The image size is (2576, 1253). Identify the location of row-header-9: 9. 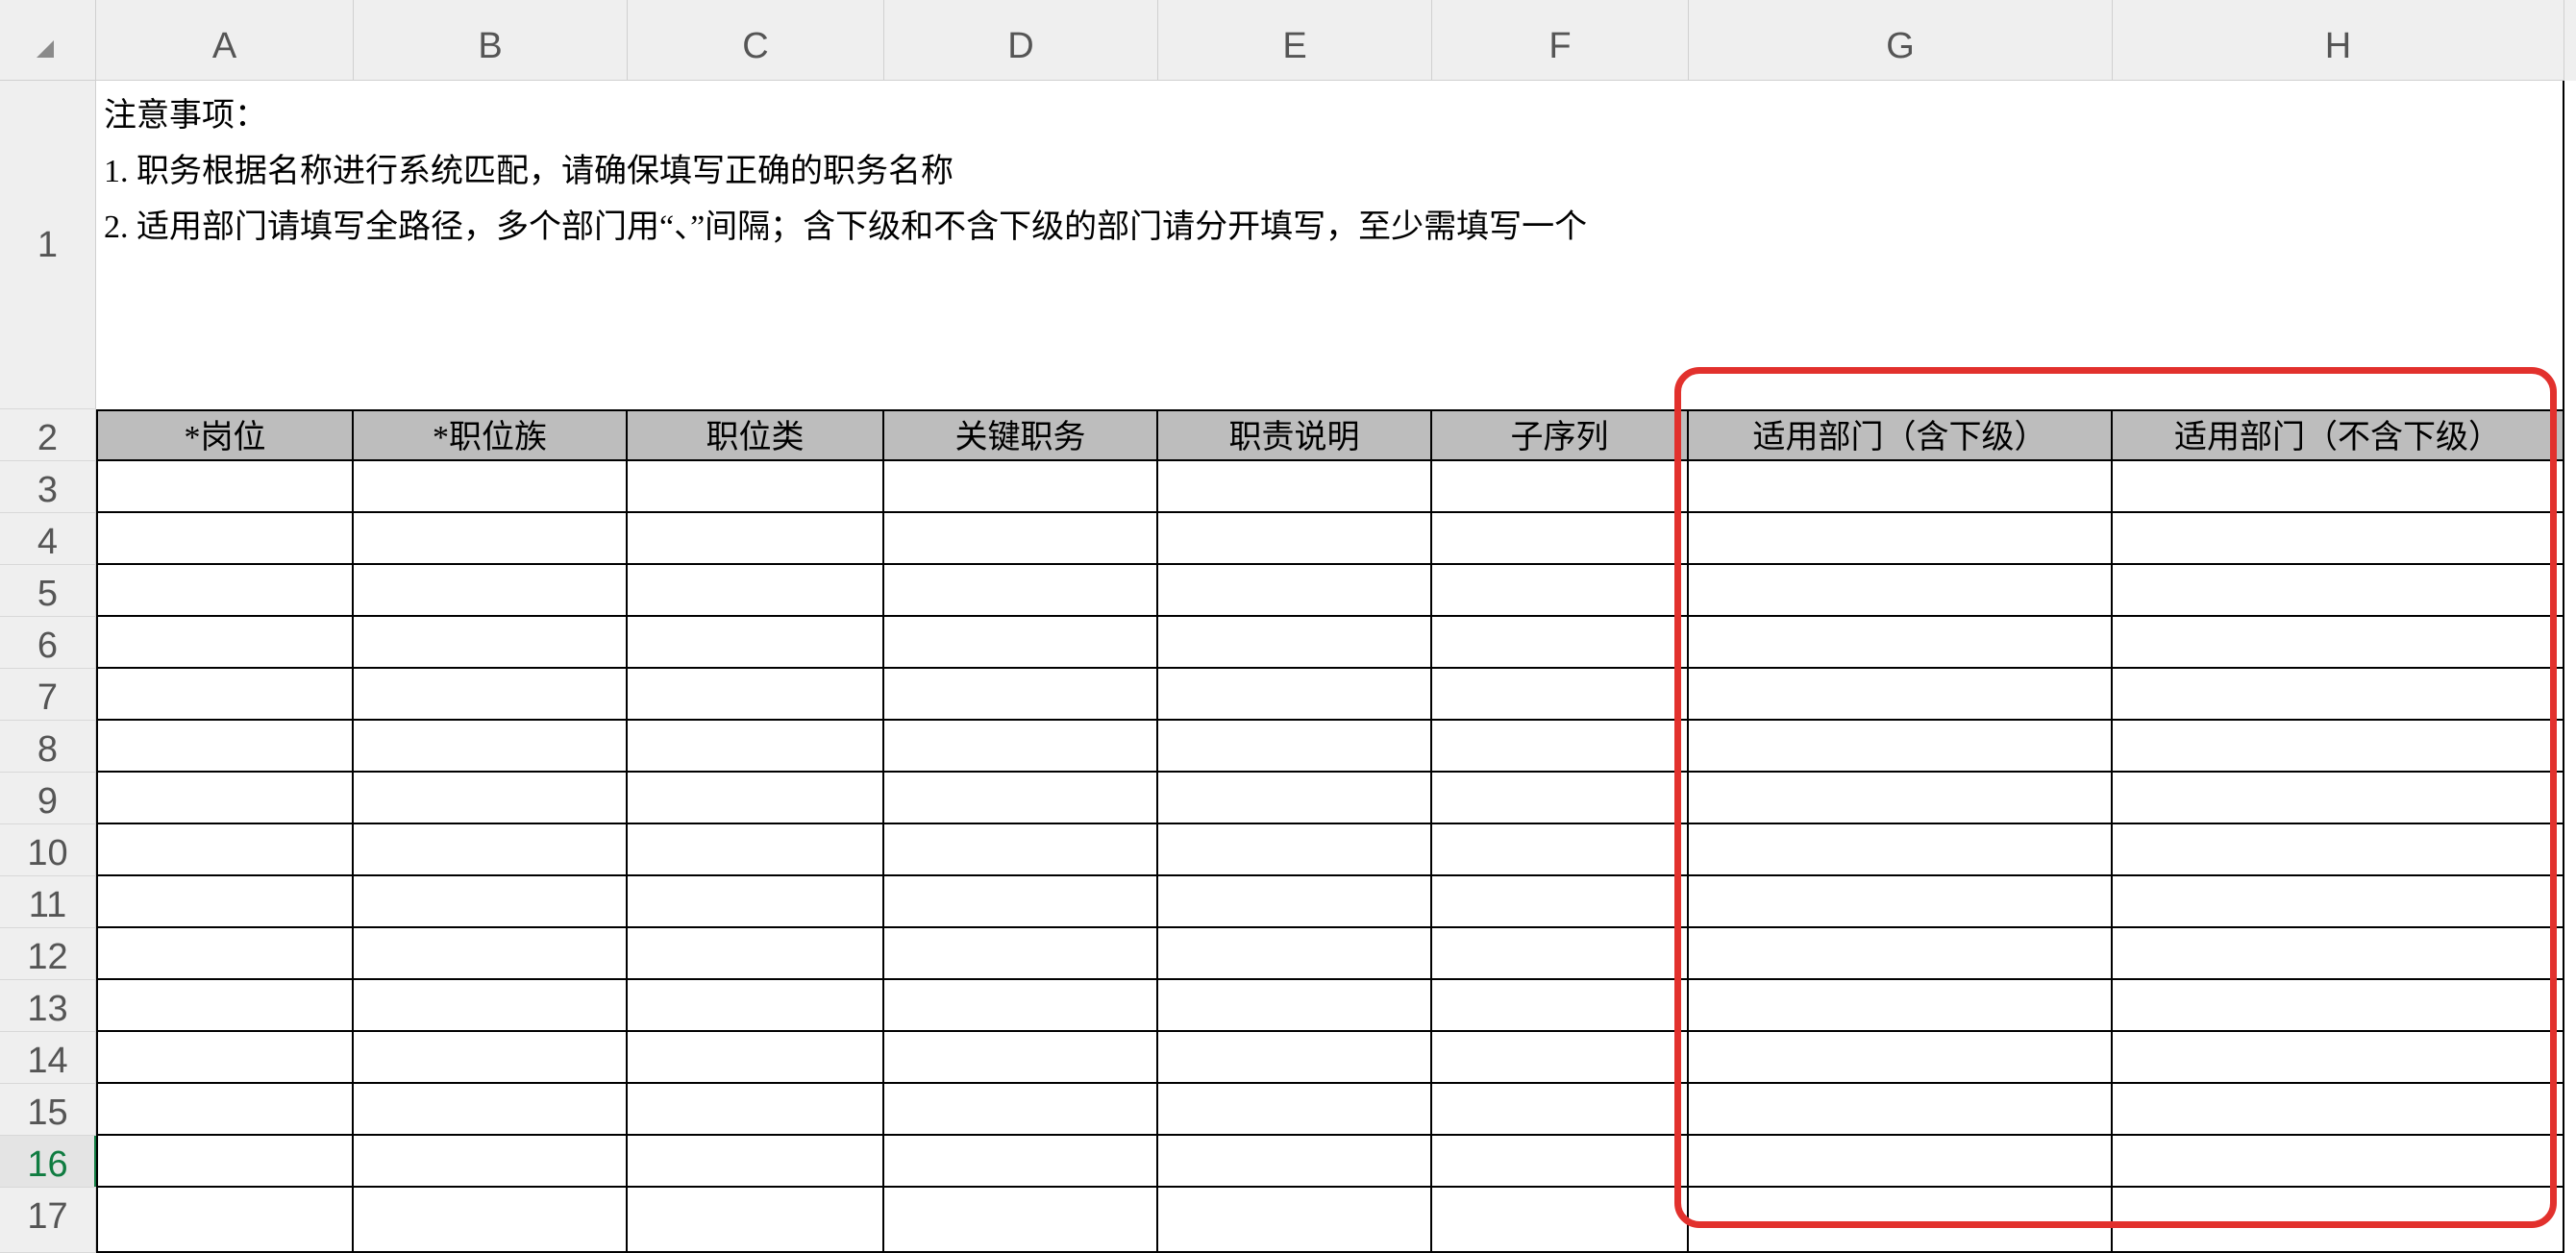
(48, 798).